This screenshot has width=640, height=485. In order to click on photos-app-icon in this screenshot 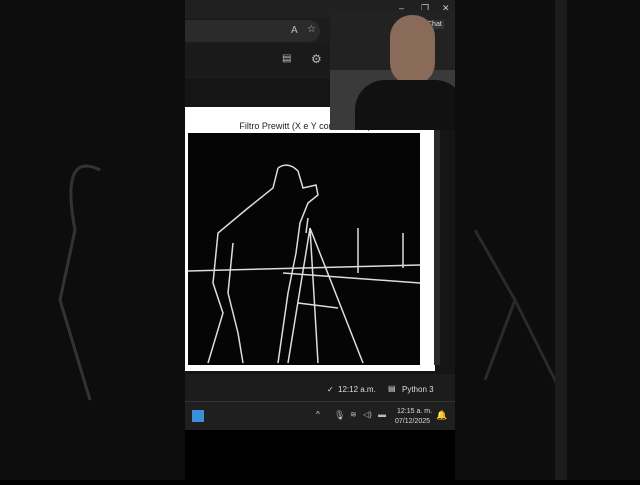, I will do `click(198, 416)`.